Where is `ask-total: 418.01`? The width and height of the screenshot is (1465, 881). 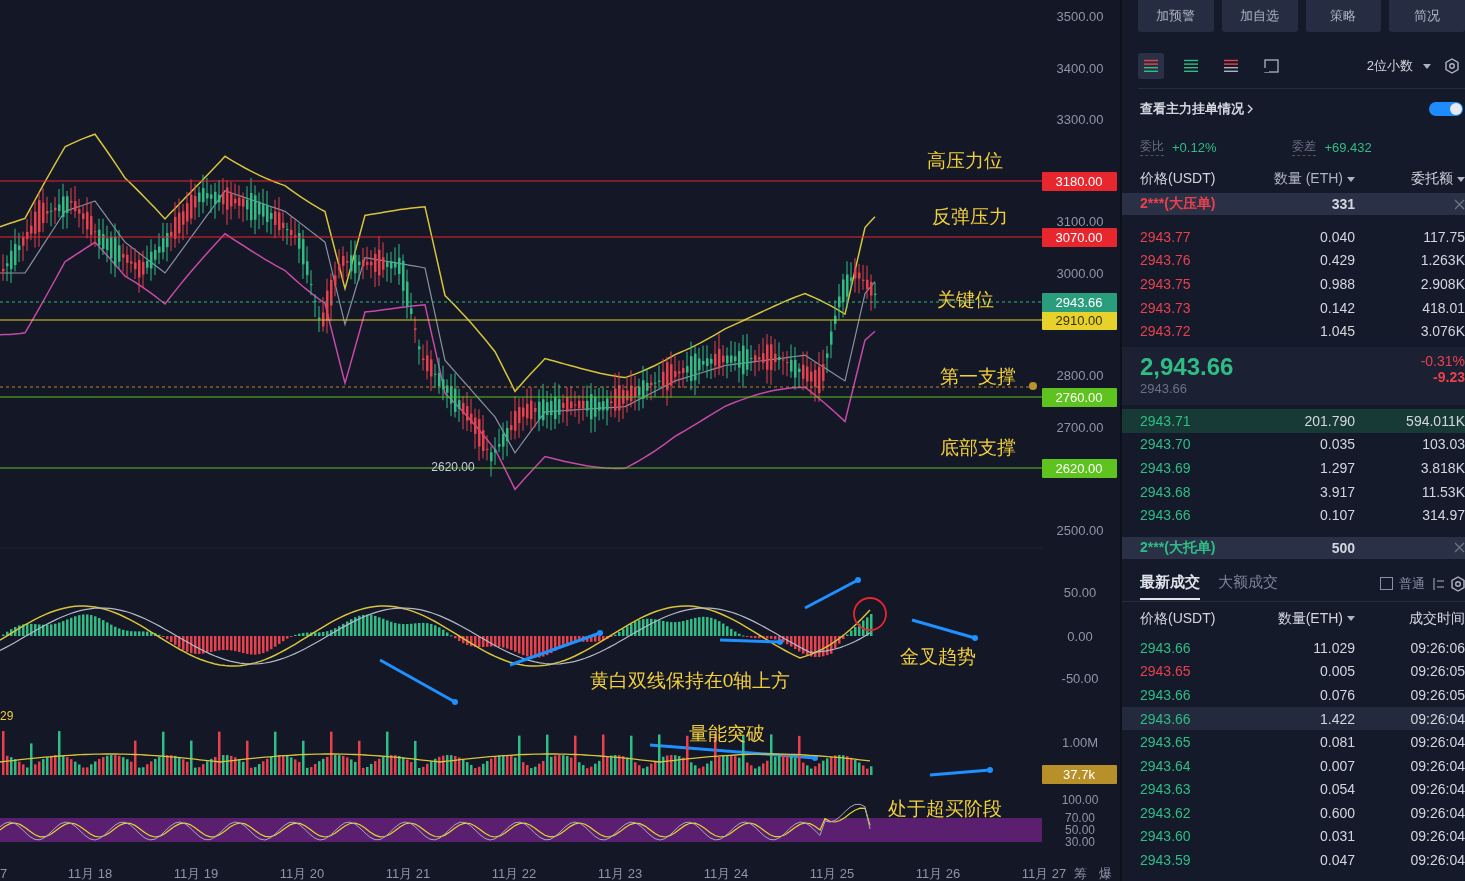
ask-total: 418.01 is located at coordinates (1443, 307).